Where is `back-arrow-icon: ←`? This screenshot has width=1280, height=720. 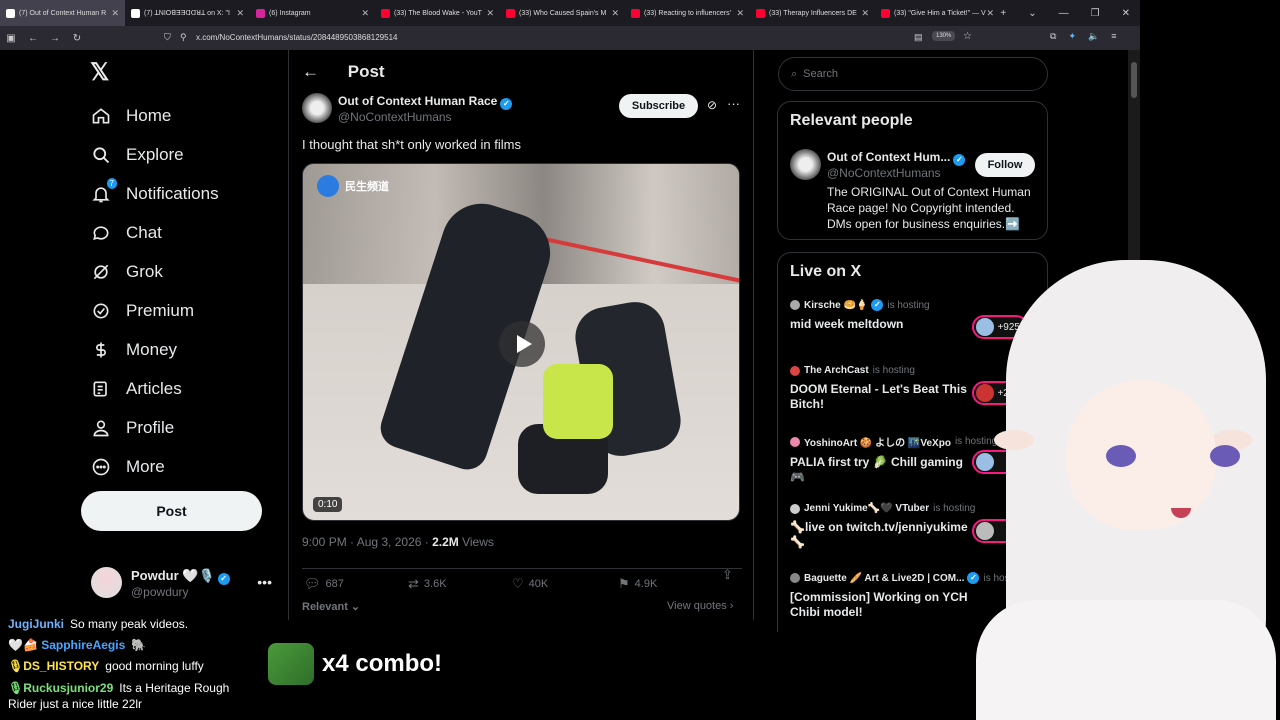
back-arrow-icon: ← is located at coordinates (310, 71).